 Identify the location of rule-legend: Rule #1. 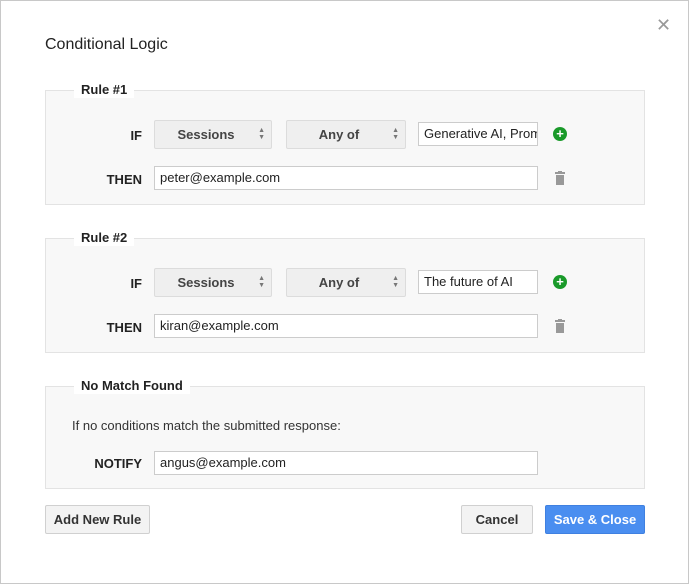
(104, 90).